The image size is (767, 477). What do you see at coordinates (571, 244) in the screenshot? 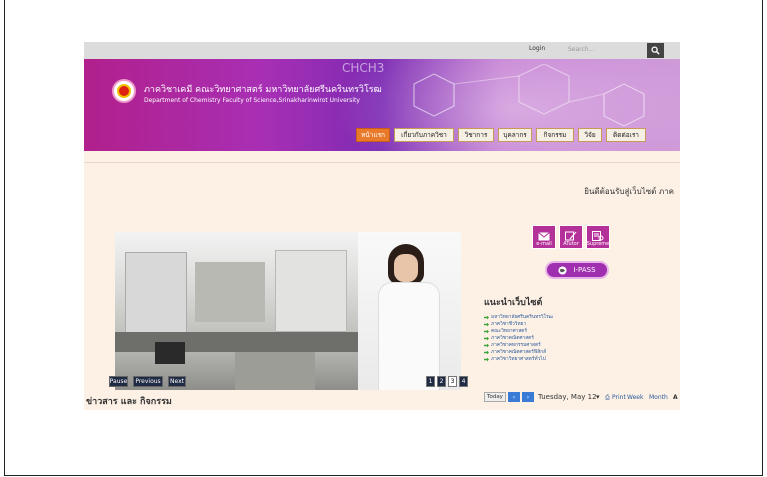
I see `quick-link-atutor-label: ATutor` at bounding box center [571, 244].